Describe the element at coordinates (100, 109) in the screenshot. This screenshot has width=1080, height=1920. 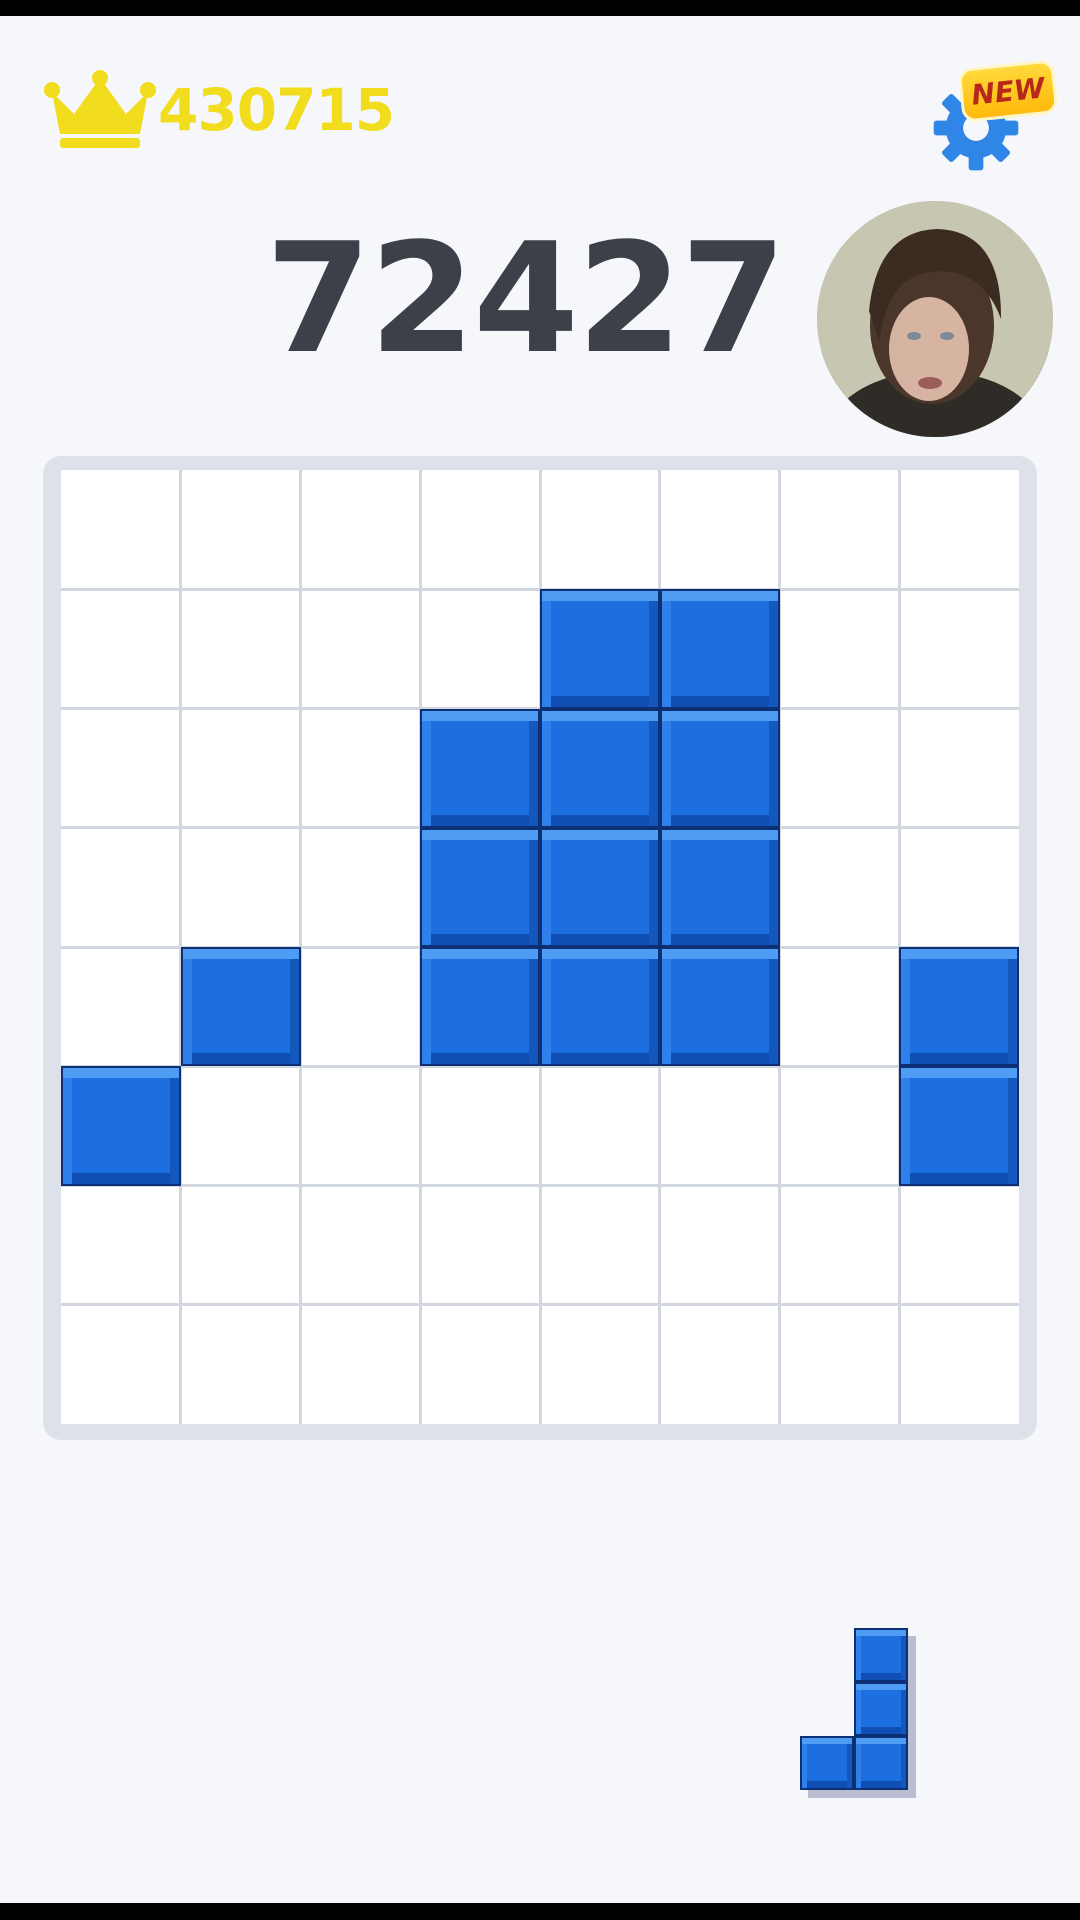
I see `crown-icon` at that location.